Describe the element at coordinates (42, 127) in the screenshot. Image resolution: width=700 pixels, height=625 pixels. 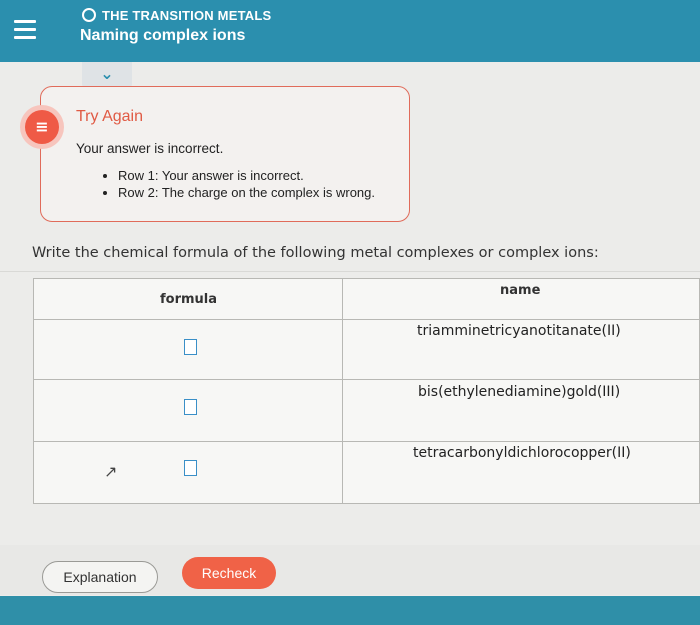
I see `feedback-icon: ≡` at that location.